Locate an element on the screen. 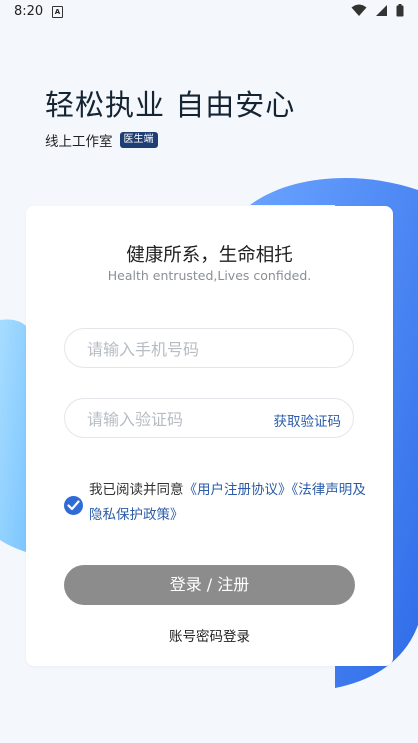 This screenshot has height=743, width=418. subtitle-row: 线上工作室 医生端 is located at coordinates (101, 140).